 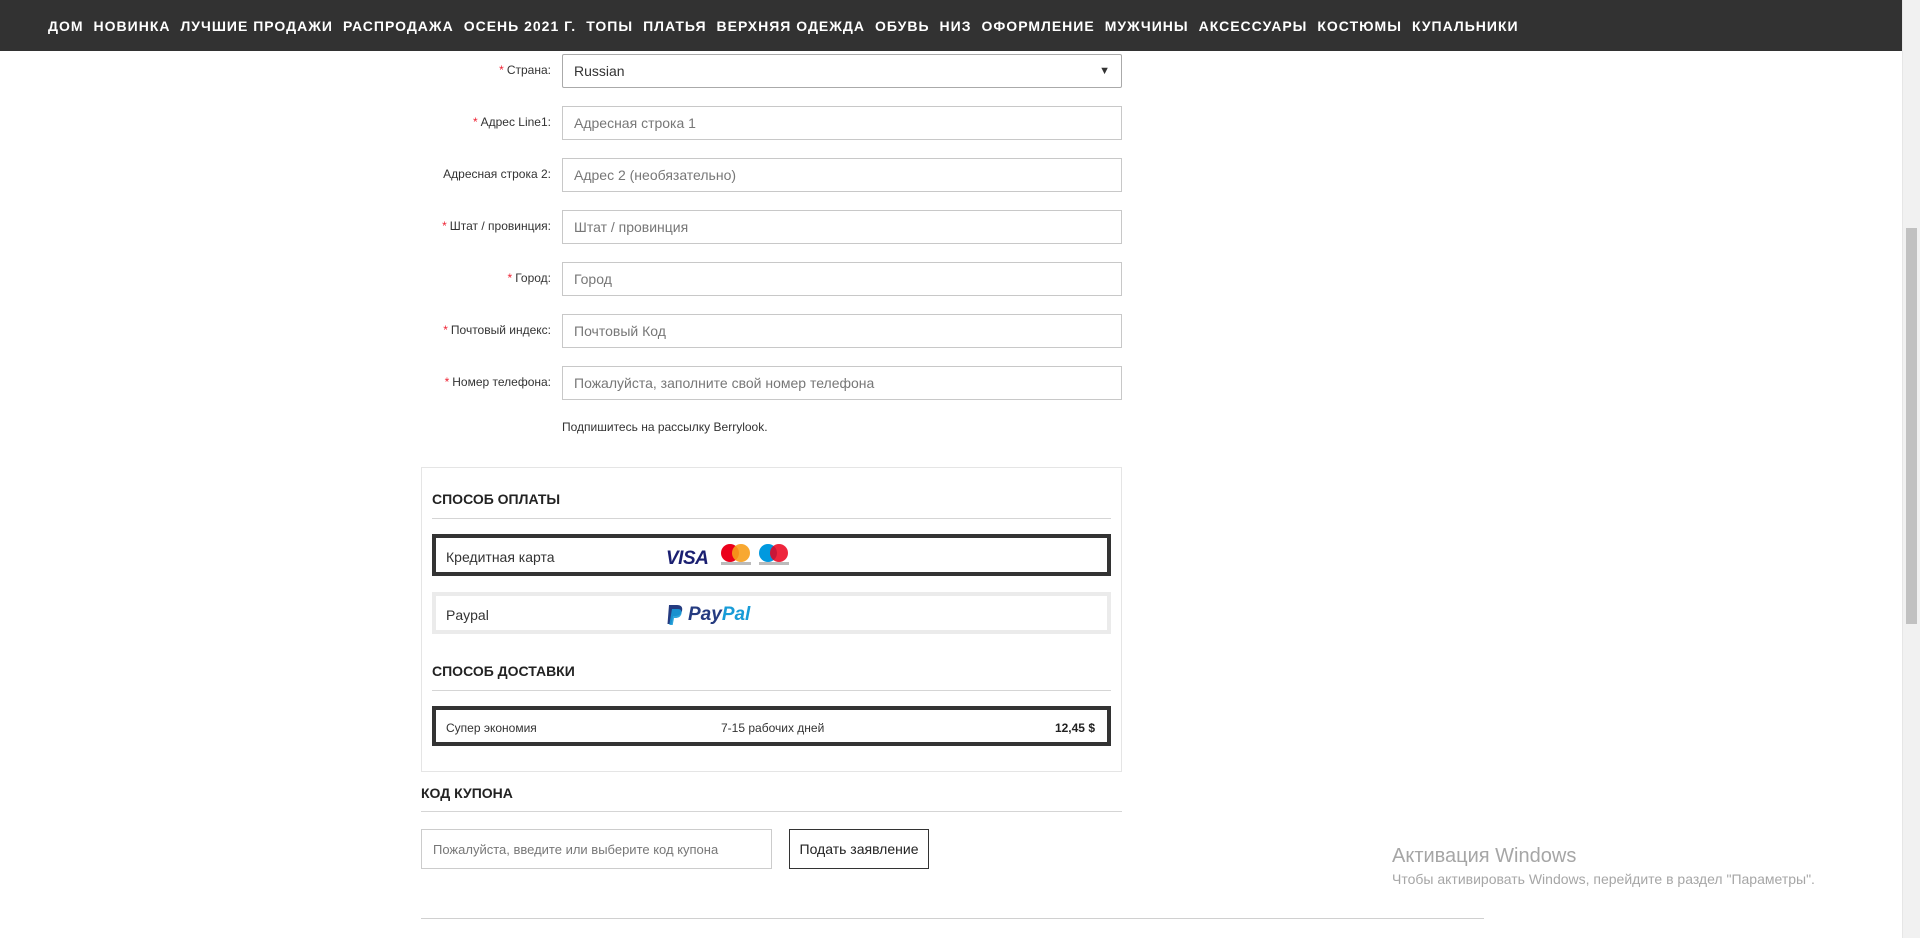 I want to click on state-row: * Штат / провинция:, so click(x=761, y=227).